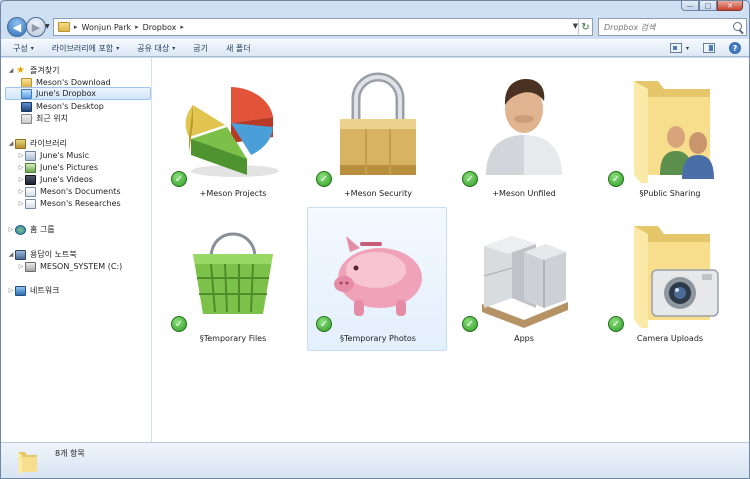  I want to click on item-name: Temporary Files, so click(235, 338).